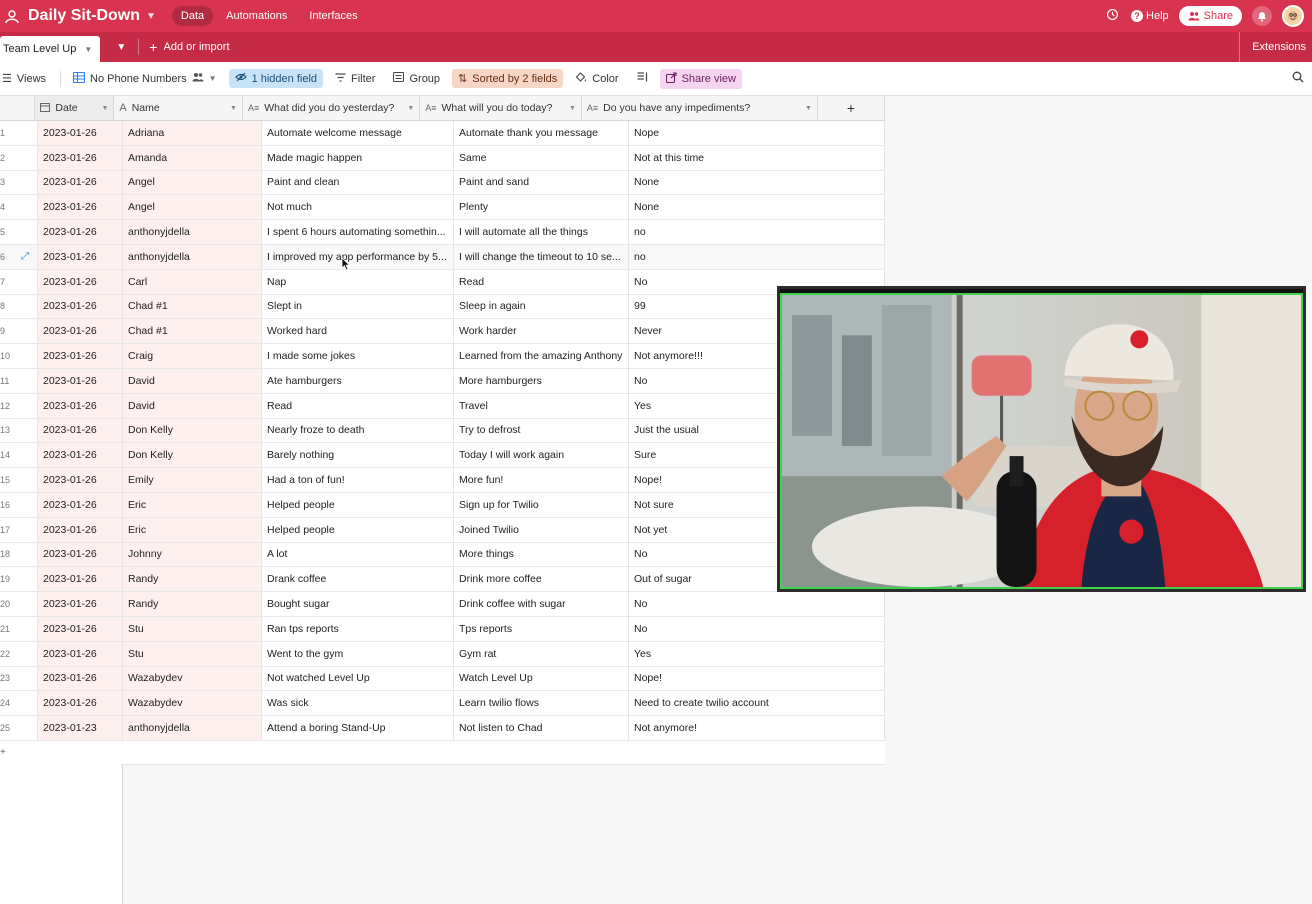 The height and width of the screenshot is (904, 1312). What do you see at coordinates (145, 78) in the screenshot?
I see `view-switcher: No Phone Numbers ▼` at bounding box center [145, 78].